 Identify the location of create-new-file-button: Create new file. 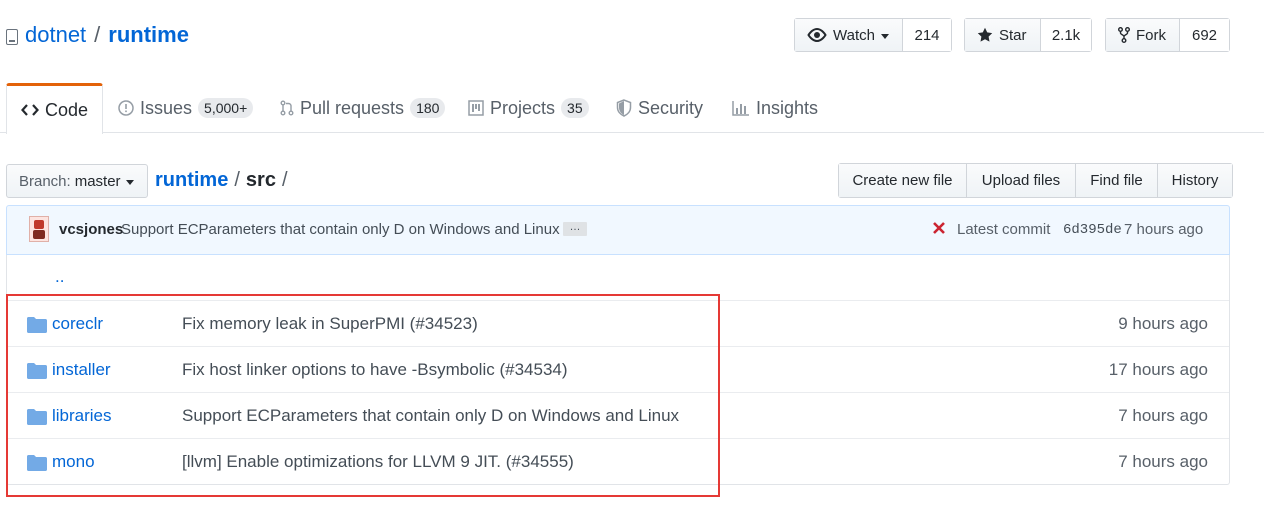
(903, 180).